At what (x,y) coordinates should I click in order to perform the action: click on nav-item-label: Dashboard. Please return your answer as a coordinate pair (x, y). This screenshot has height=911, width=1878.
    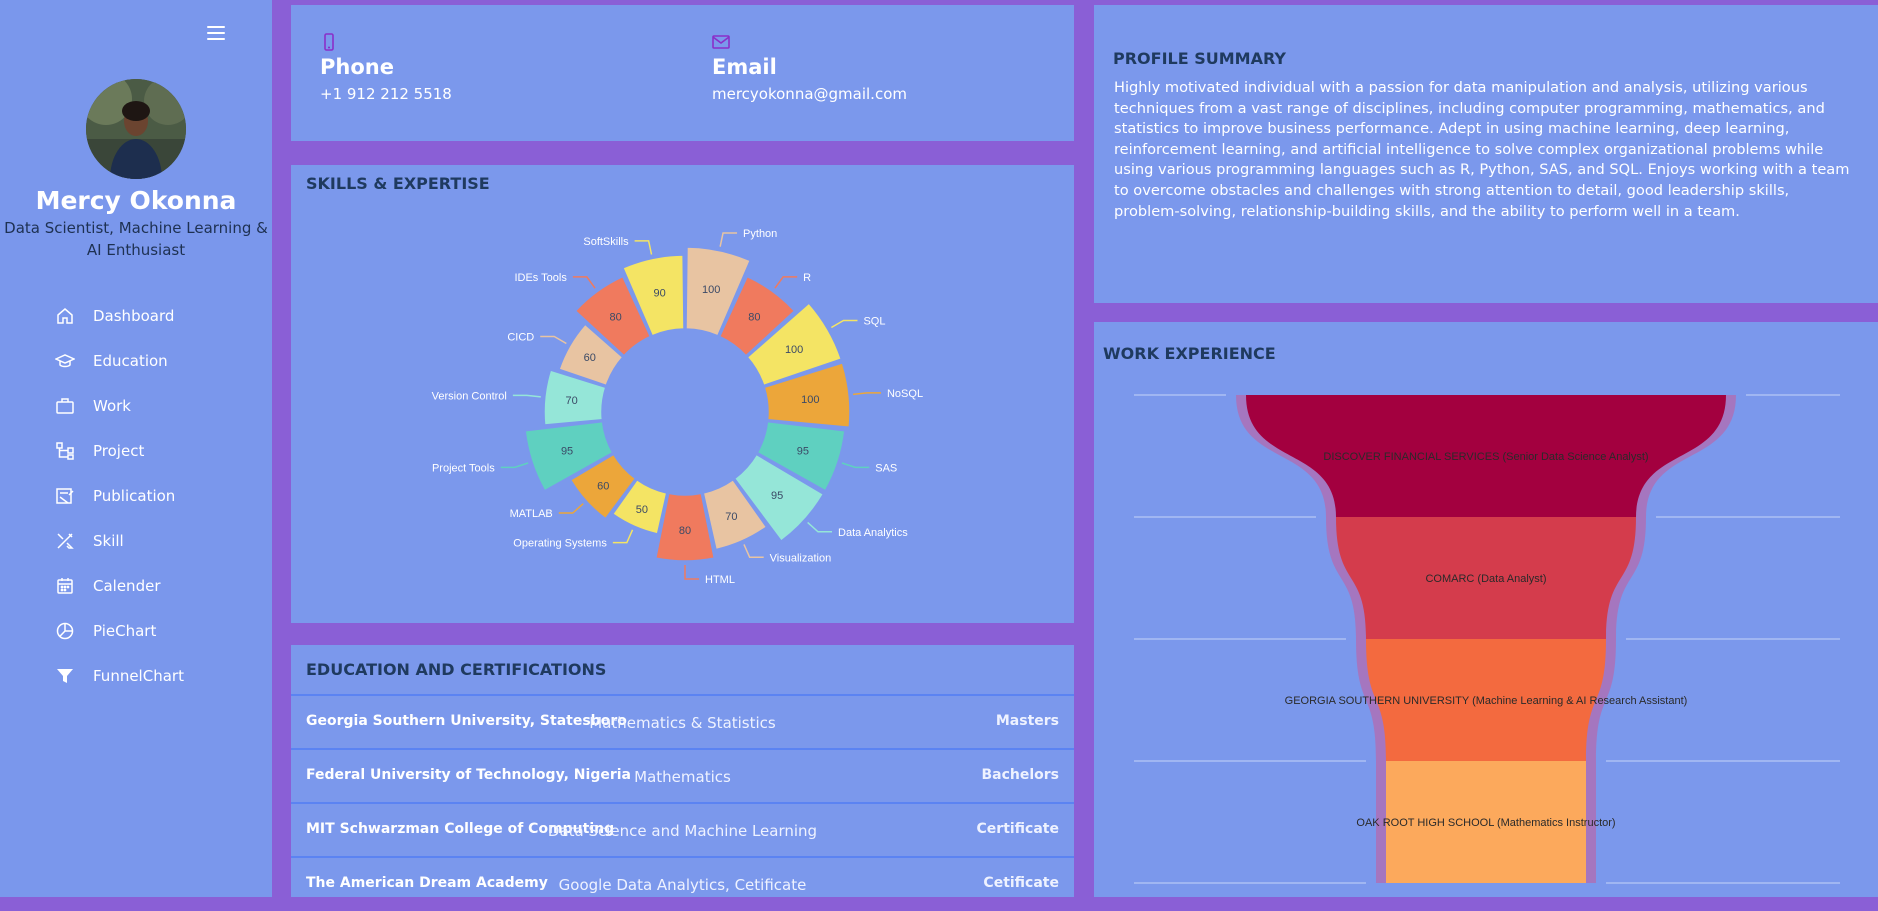
    Looking at the image, I should click on (134, 315).